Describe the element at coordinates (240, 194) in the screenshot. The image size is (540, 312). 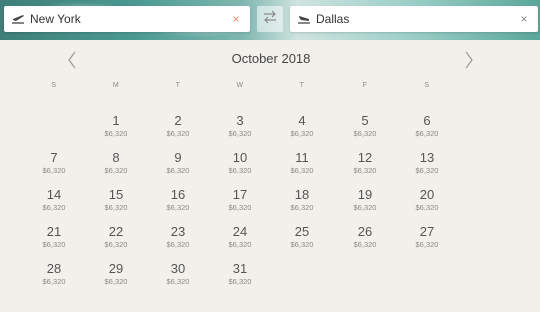
I see `day-number: 17` at that location.